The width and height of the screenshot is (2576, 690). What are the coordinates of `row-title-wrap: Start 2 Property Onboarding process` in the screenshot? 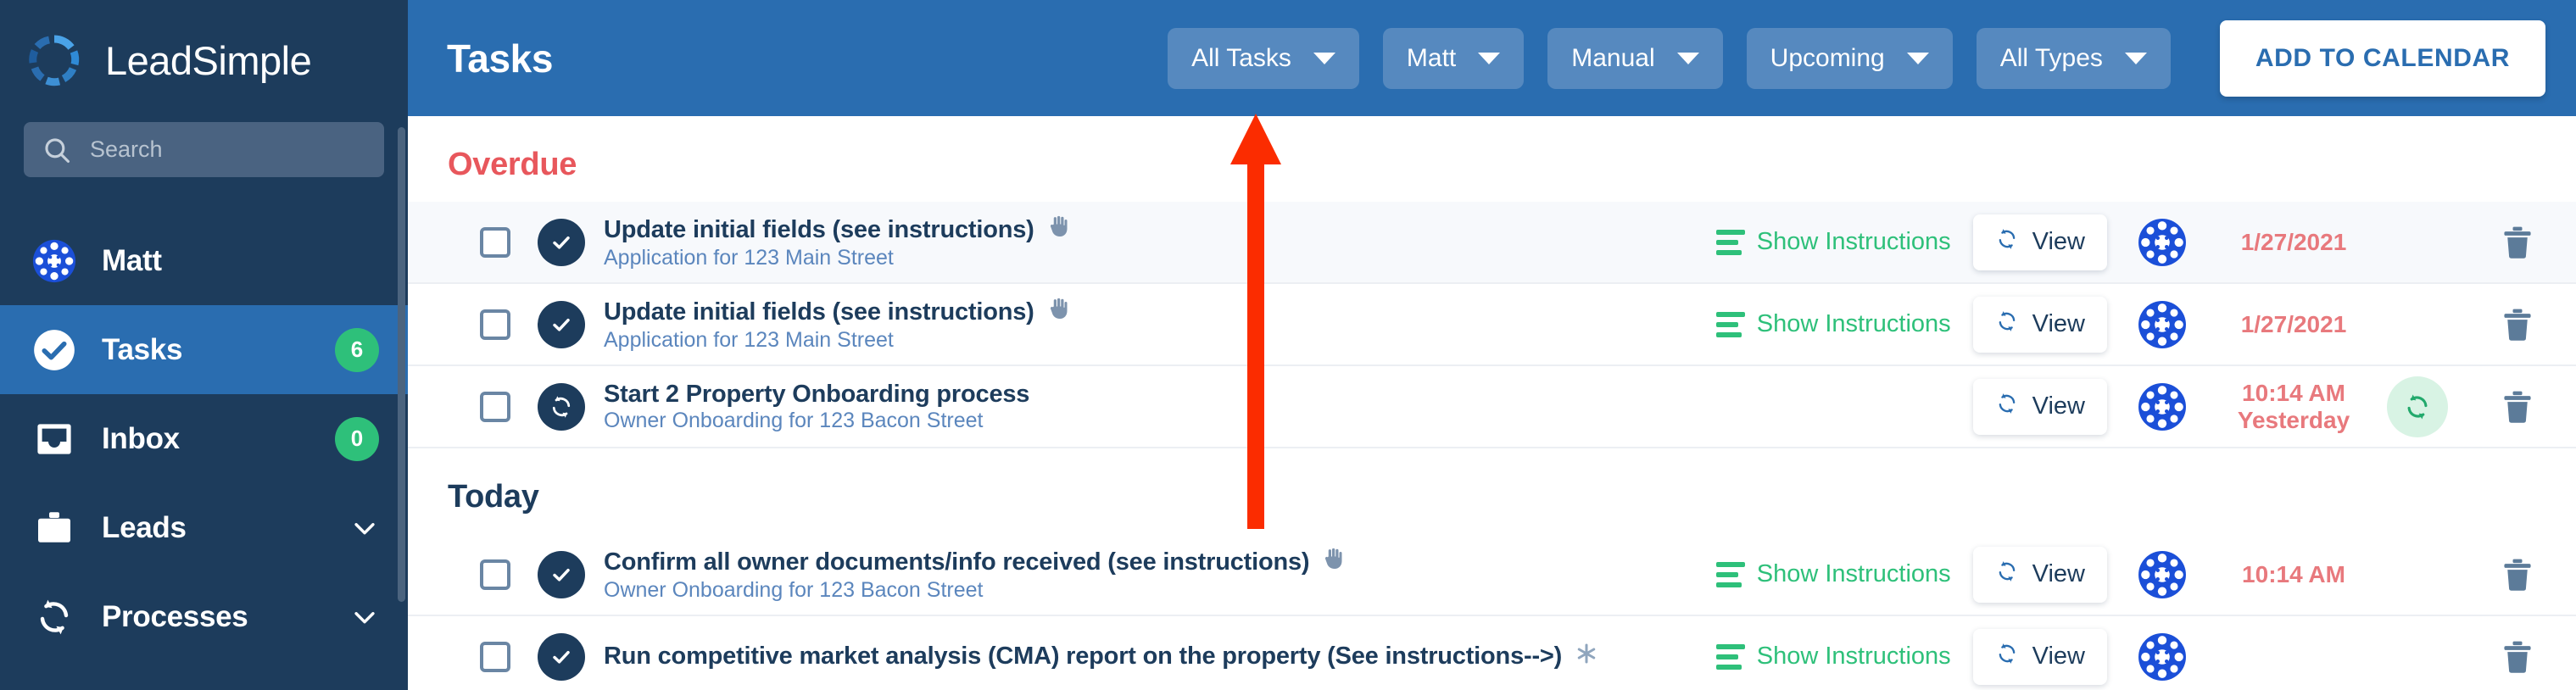 It's located at (816, 395).